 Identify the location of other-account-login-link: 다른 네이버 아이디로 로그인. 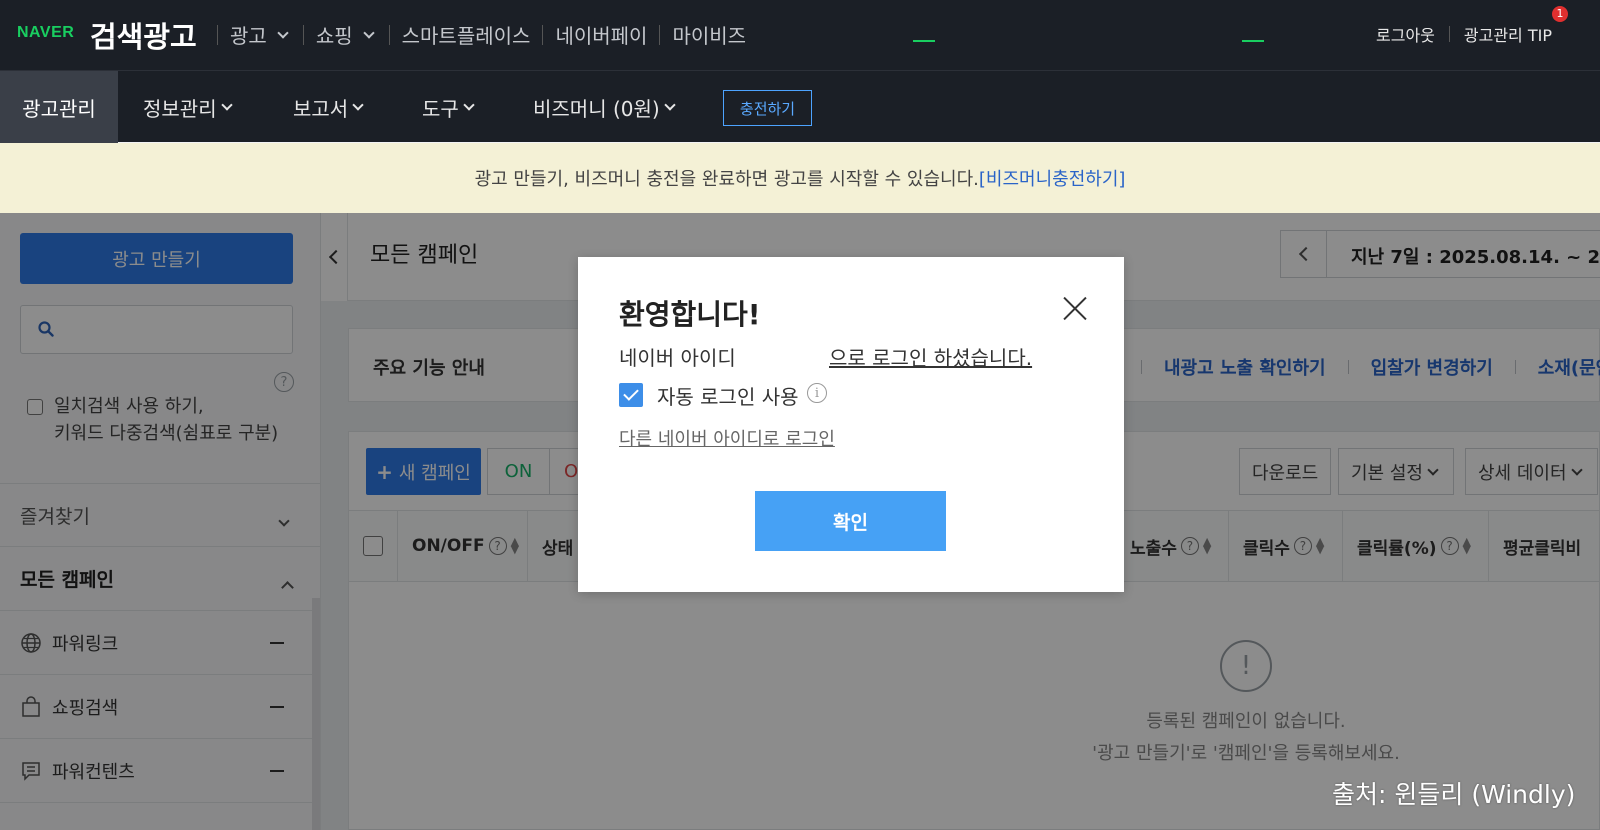
(727, 438).